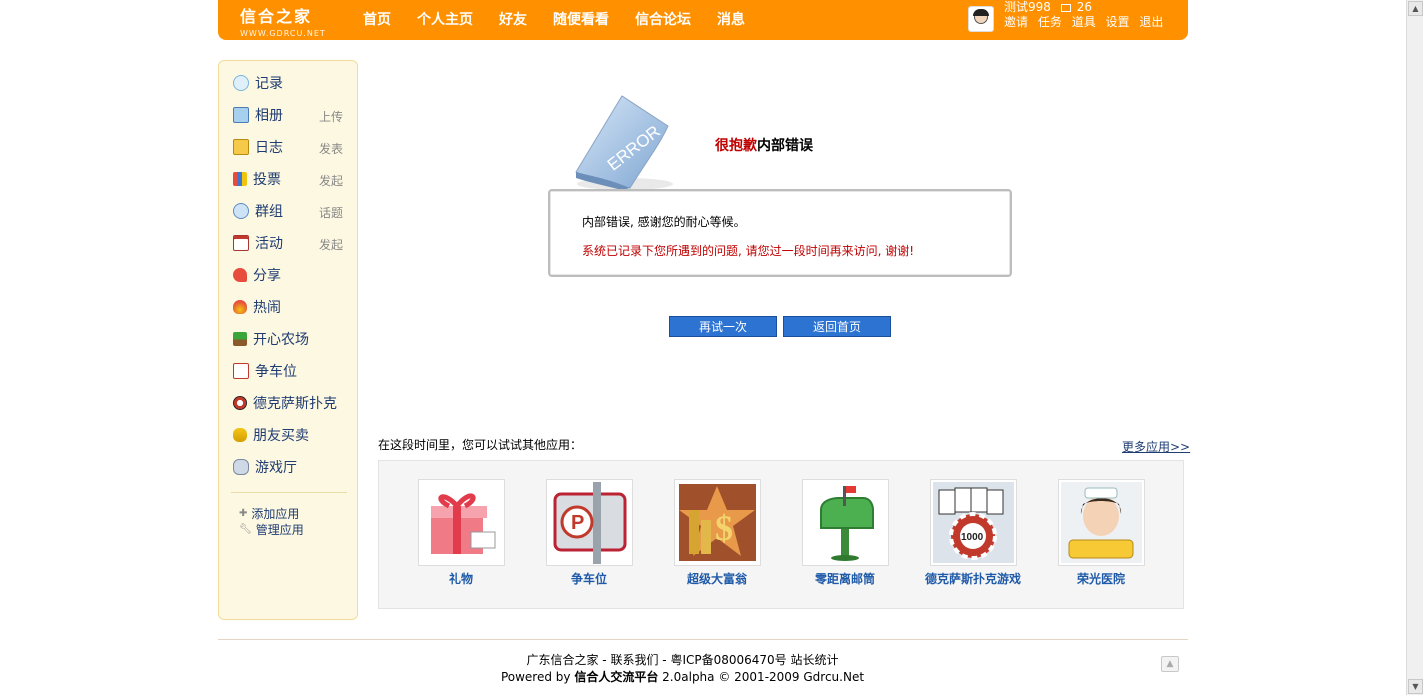 This screenshot has width=1423, height=695. I want to click on mailbox-icon, so click(845, 522).